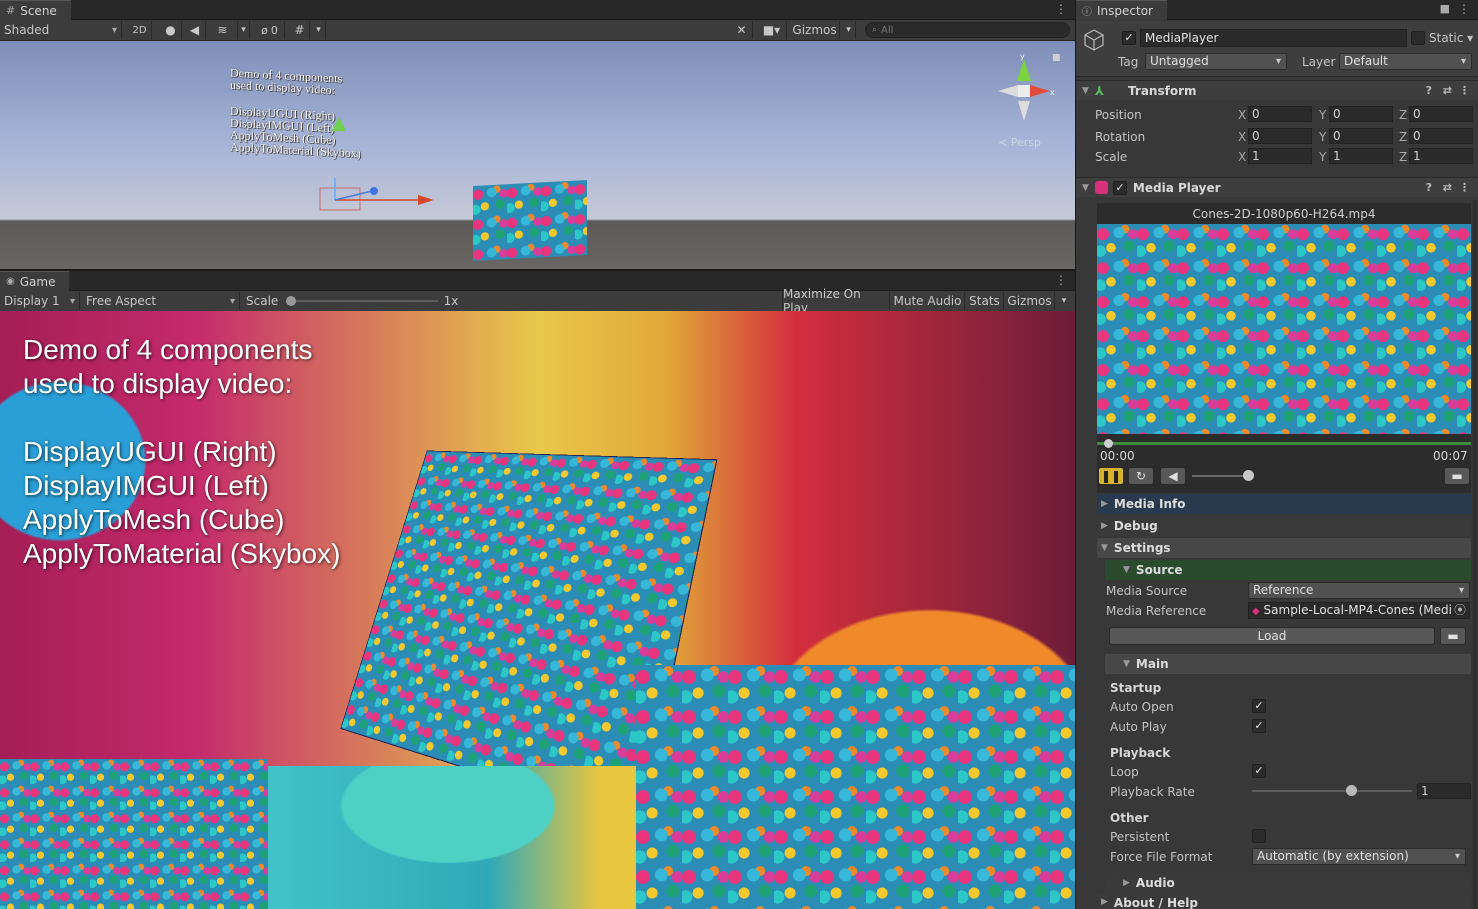  What do you see at coordinates (1129, 38) in the screenshot?
I see `active-checkbox: ✓` at bounding box center [1129, 38].